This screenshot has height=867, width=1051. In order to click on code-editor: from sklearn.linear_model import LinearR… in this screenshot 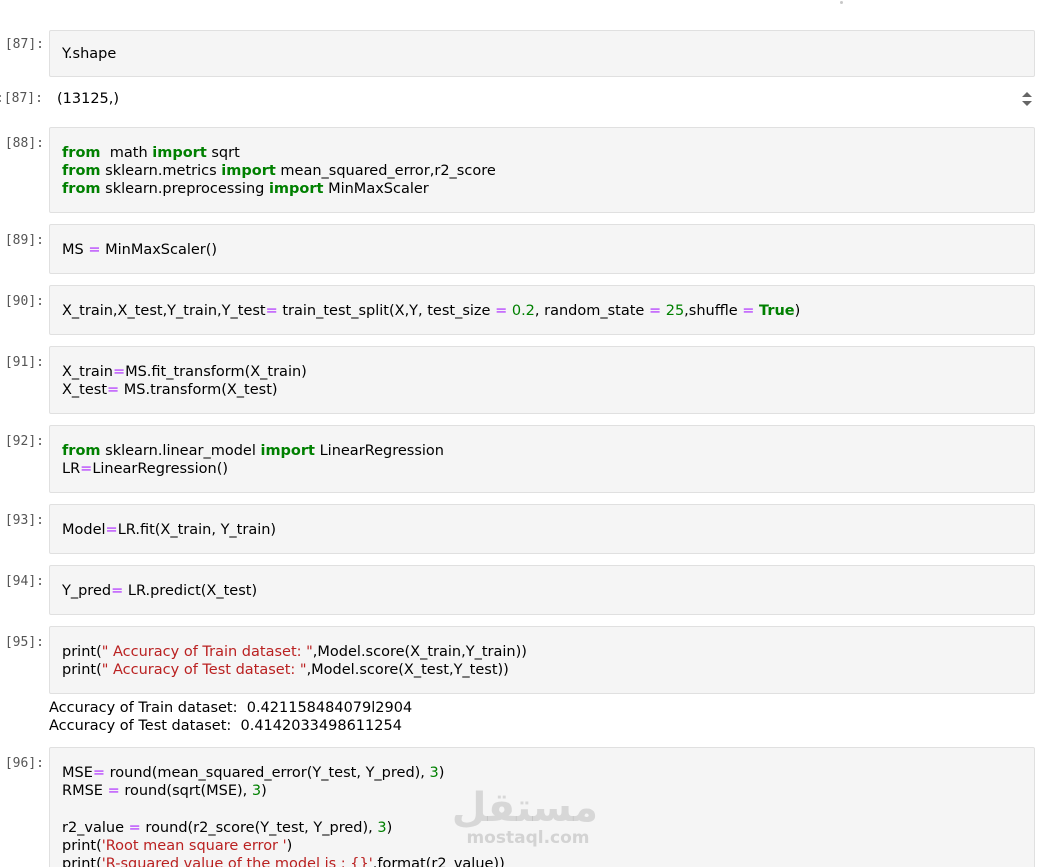, I will do `click(542, 459)`.